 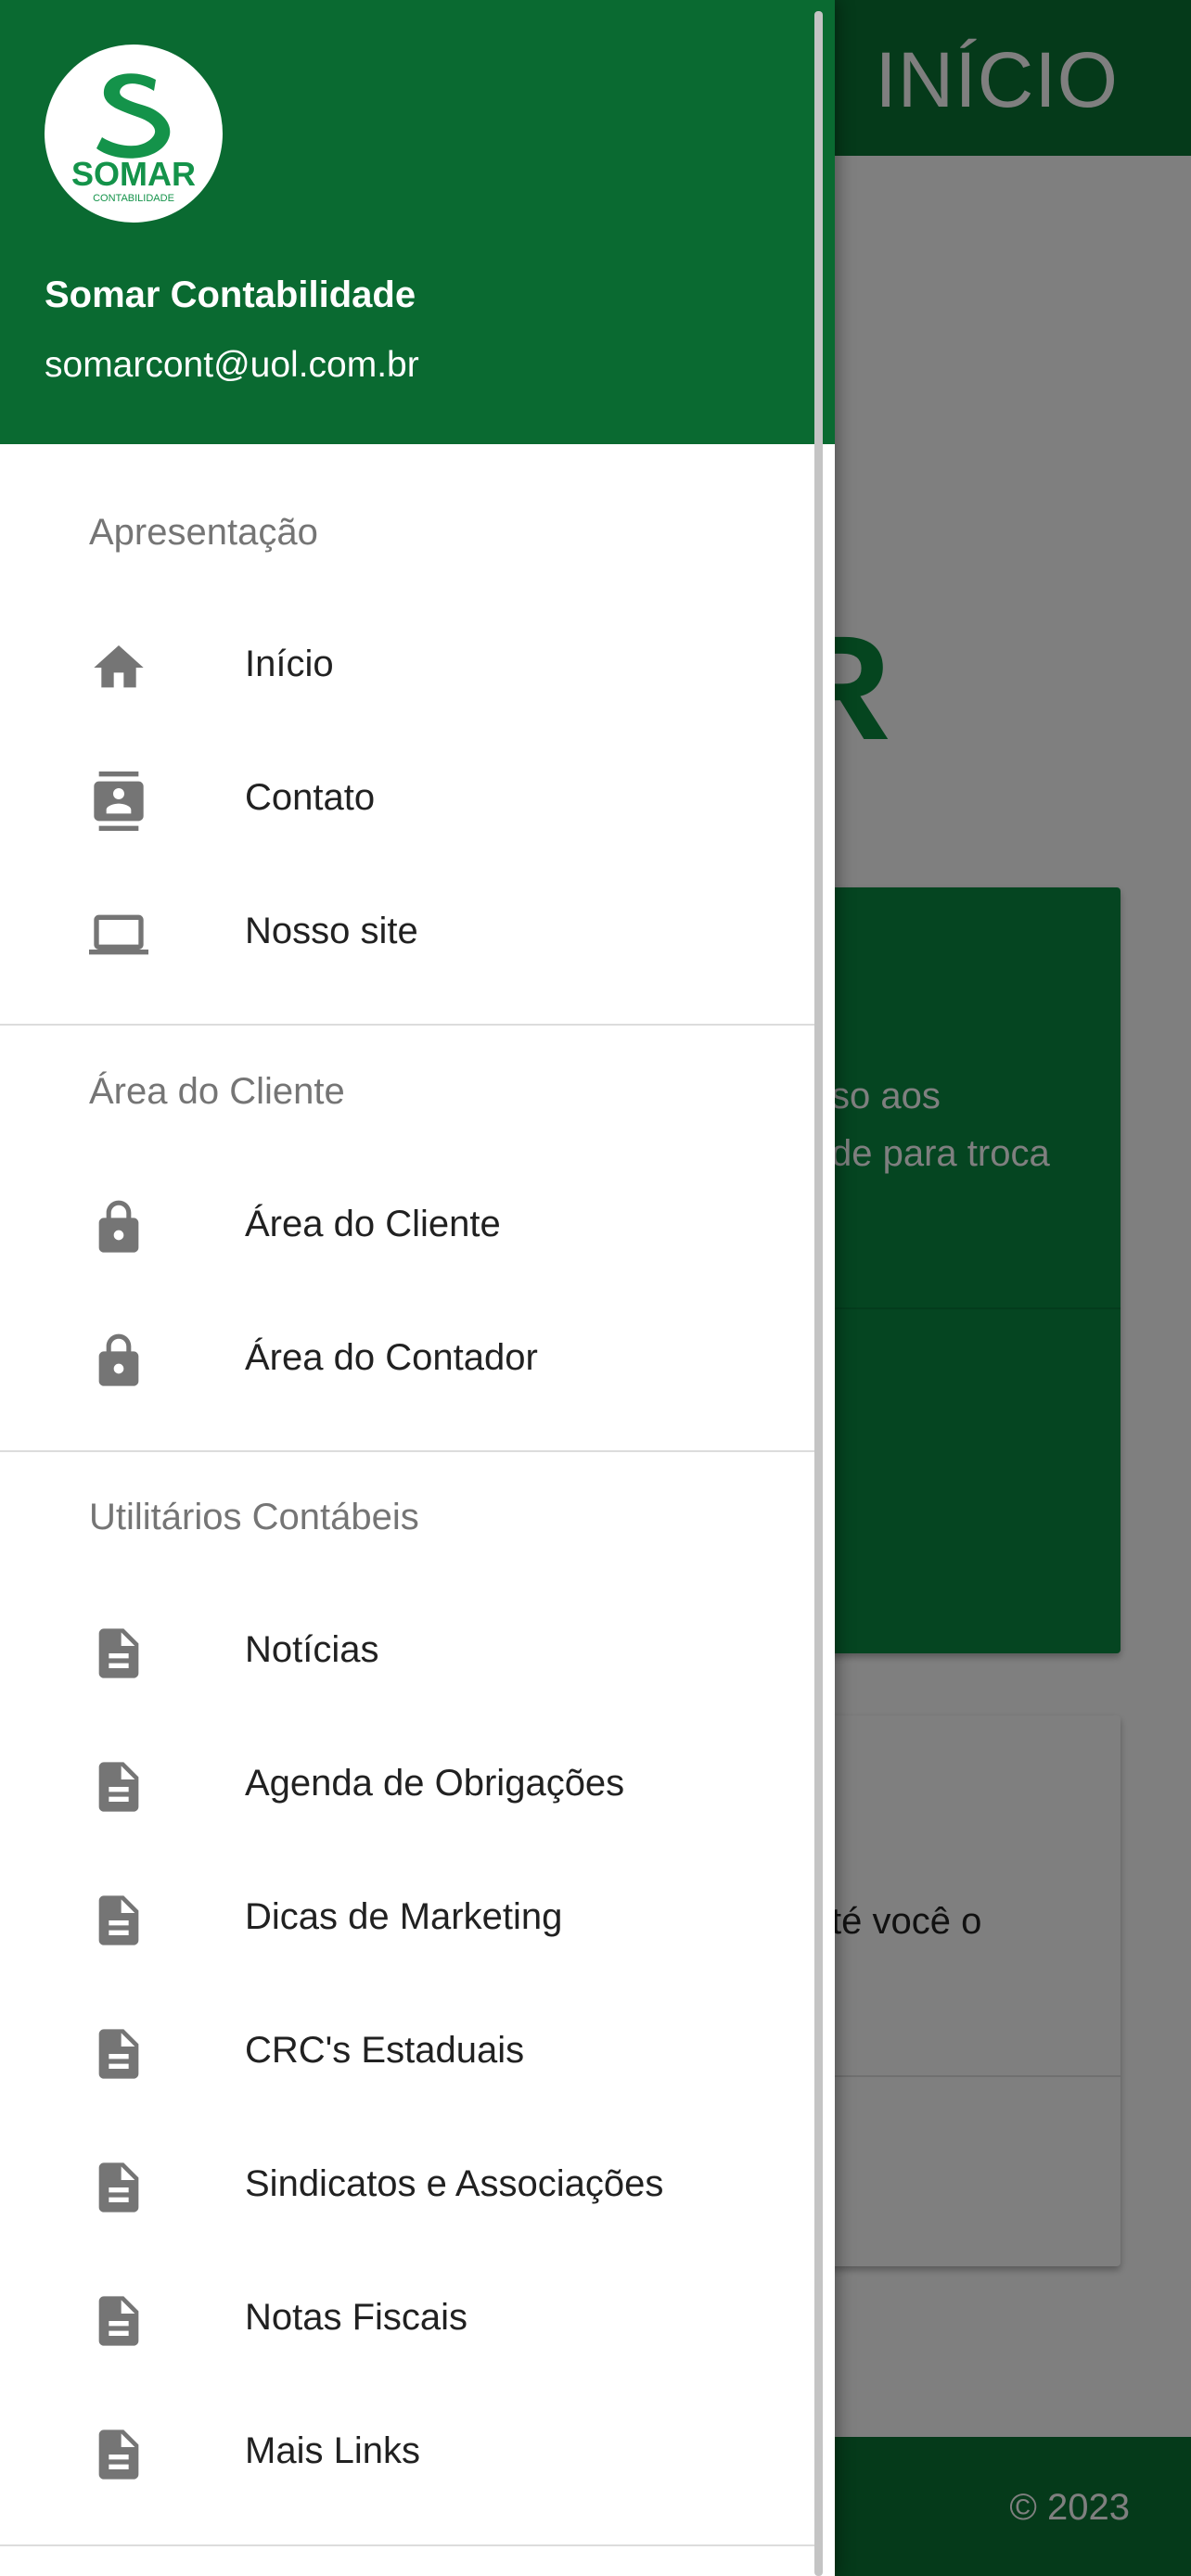 What do you see at coordinates (356, 2317) in the screenshot?
I see `menu-item-label: Notas Fiscais` at bounding box center [356, 2317].